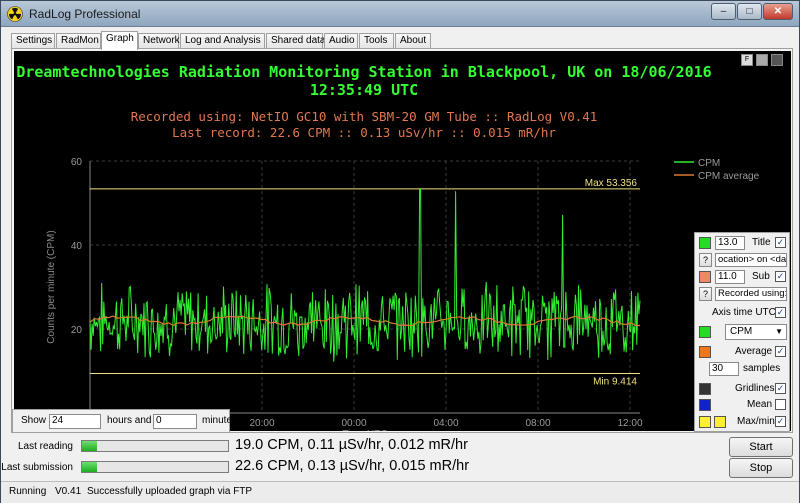  I want to click on background-button, so click(777, 60).